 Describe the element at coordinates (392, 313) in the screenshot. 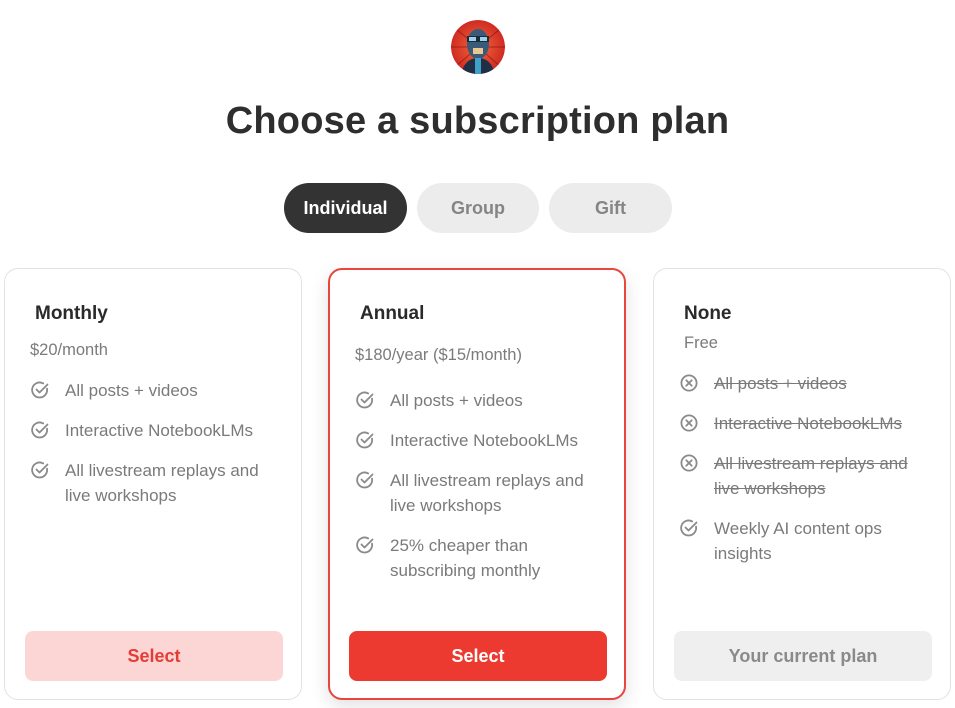

I see `plan-name: Annual` at that location.